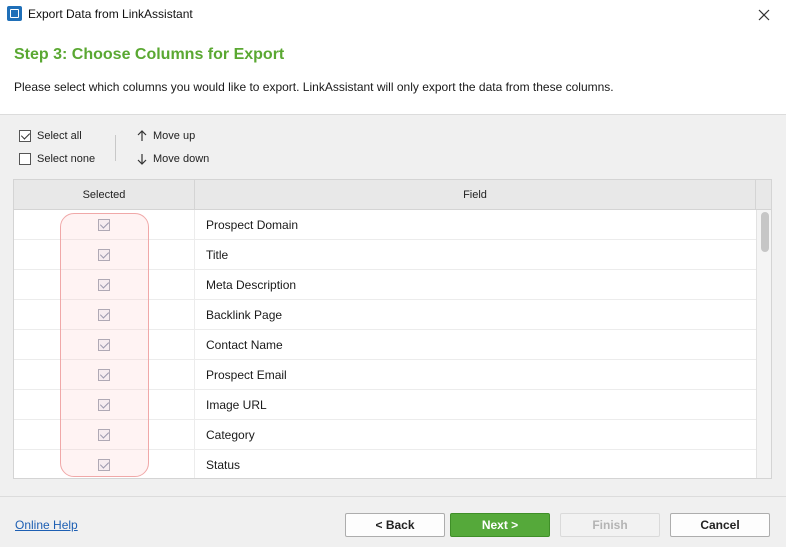 The image size is (786, 547). What do you see at coordinates (59, 136) in the screenshot?
I see `select-all-label: Select all` at bounding box center [59, 136].